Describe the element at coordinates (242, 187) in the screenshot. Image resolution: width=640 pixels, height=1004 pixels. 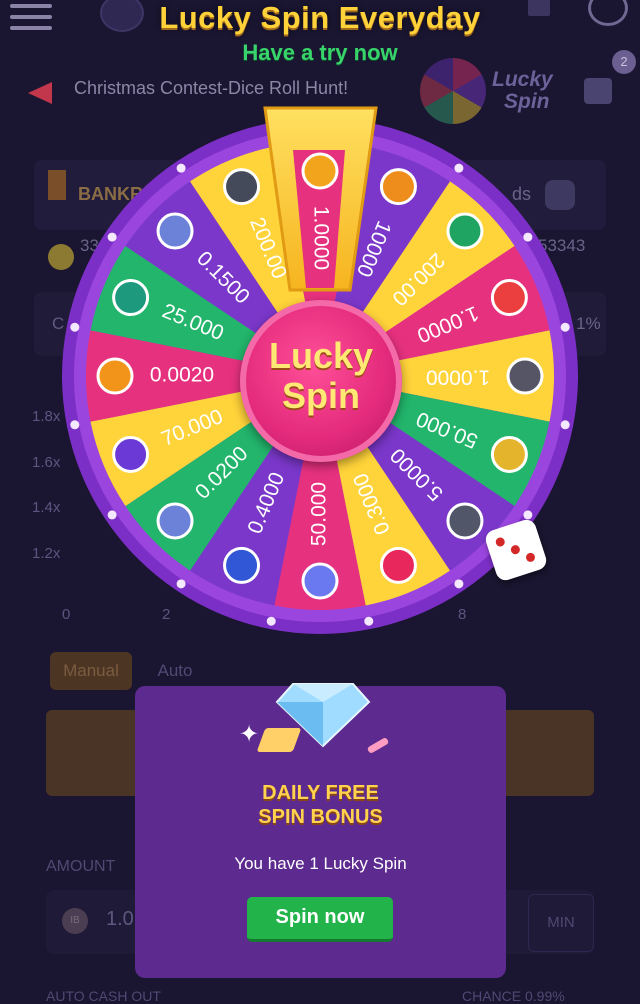
I see `xrp-icon` at that location.